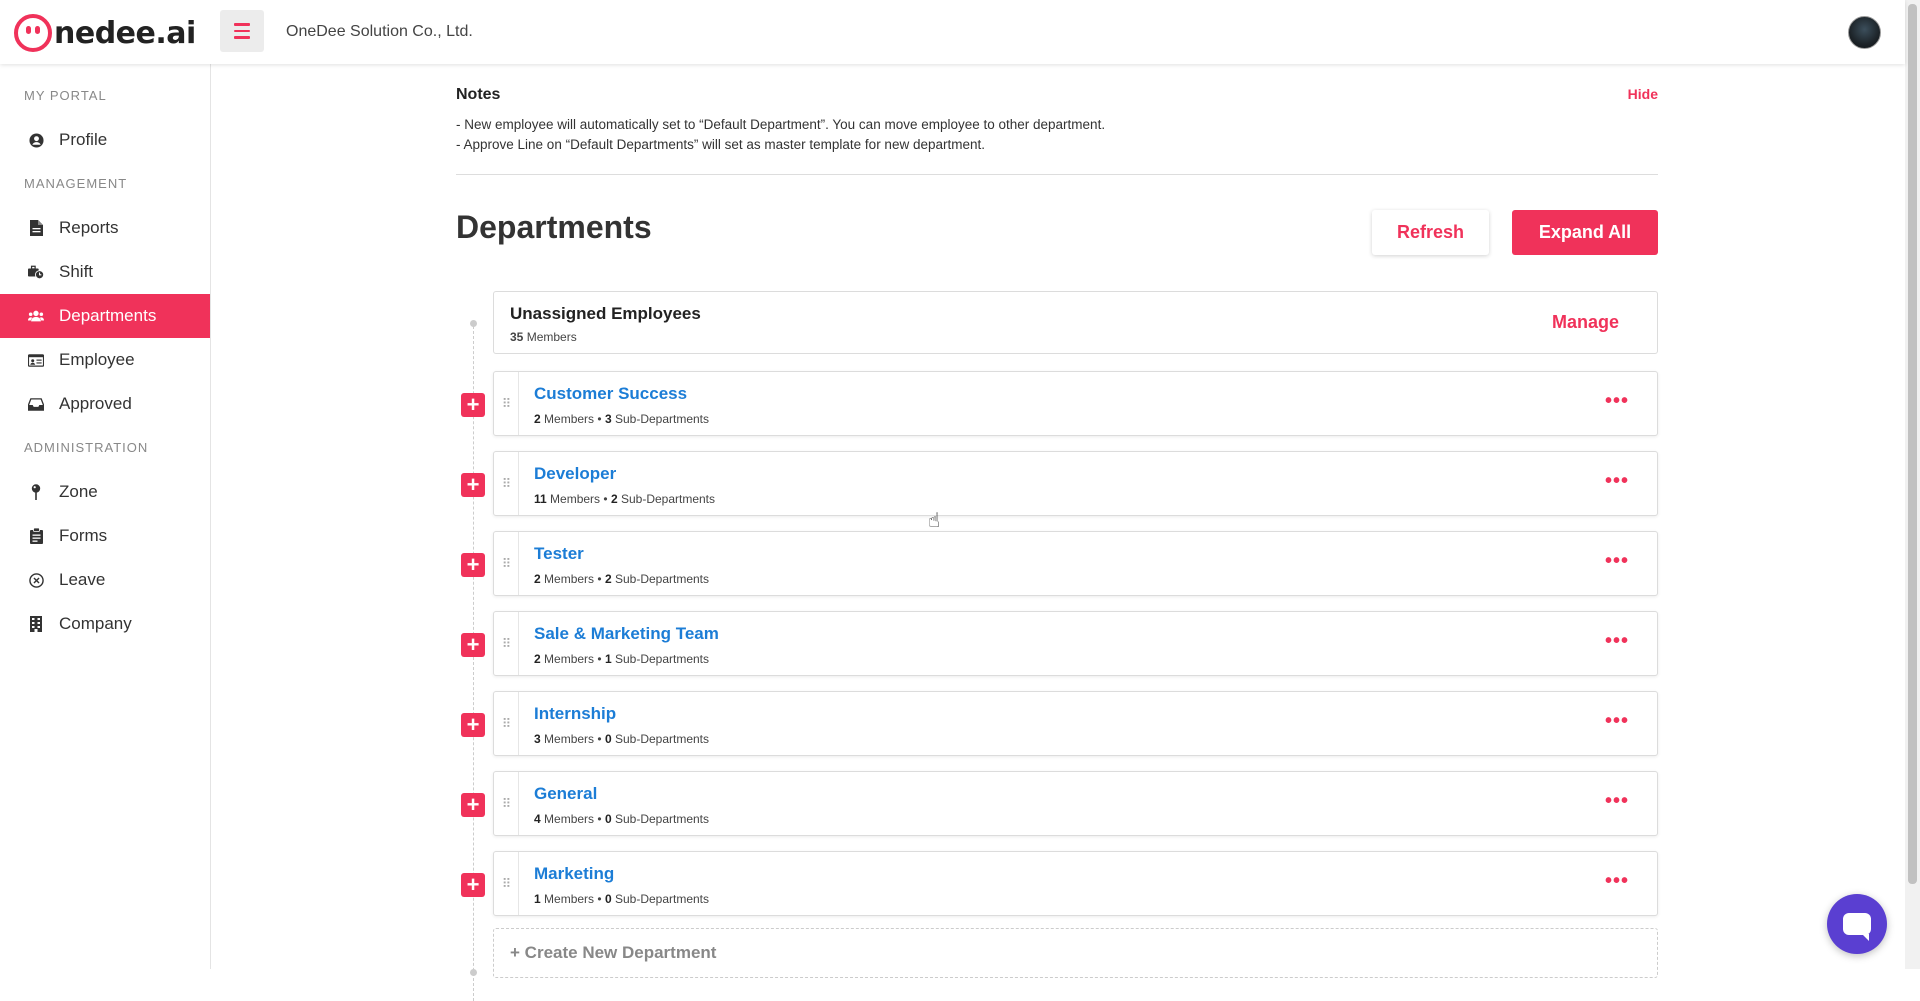 This screenshot has width=1920, height=1001. I want to click on sidebar-item-forms: Forms, so click(105, 536).